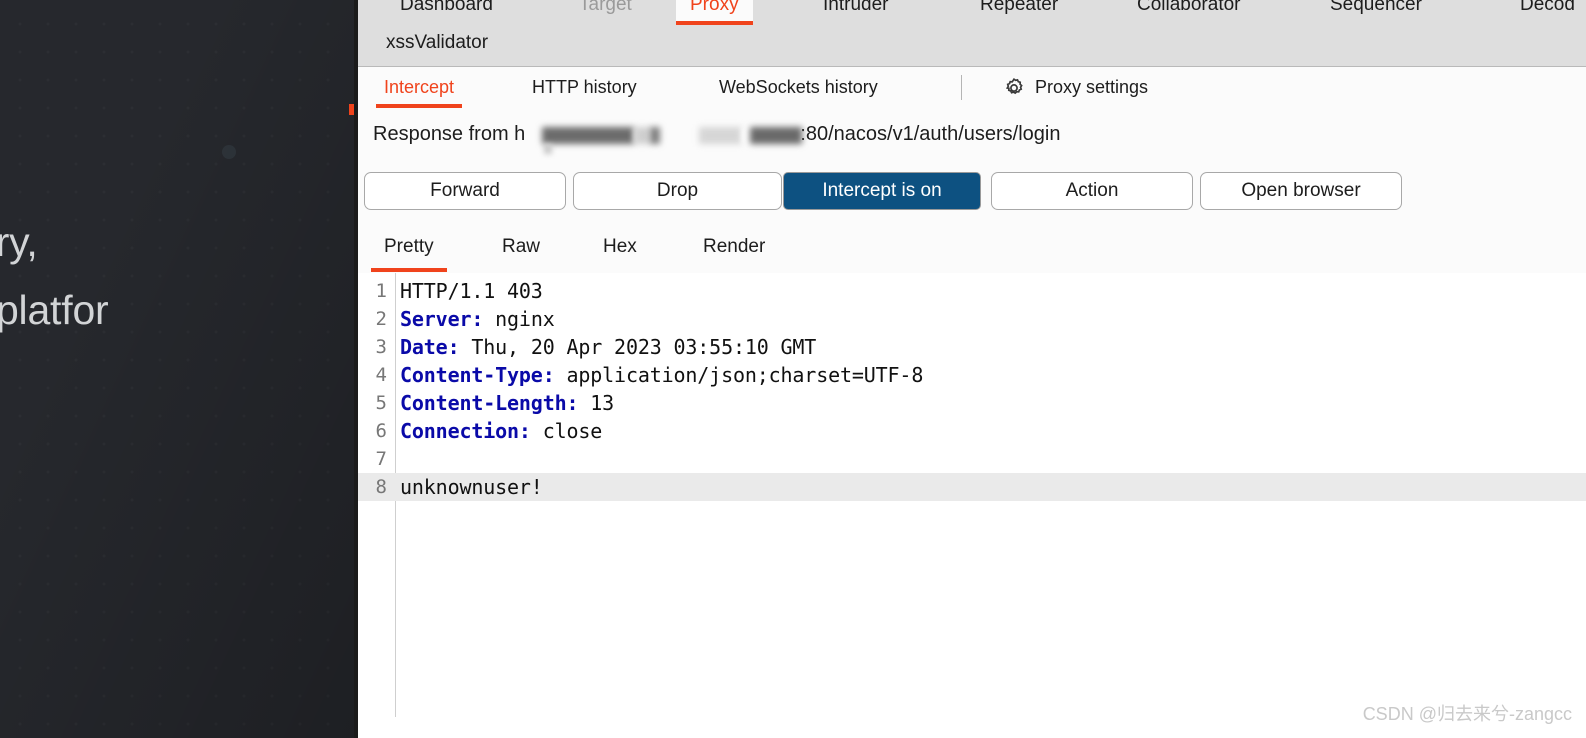 The image size is (1586, 738). What do you see at coordinates (356, 369) in the screenshot?
I see `window-left-edge` at bounding box center [356, 369].